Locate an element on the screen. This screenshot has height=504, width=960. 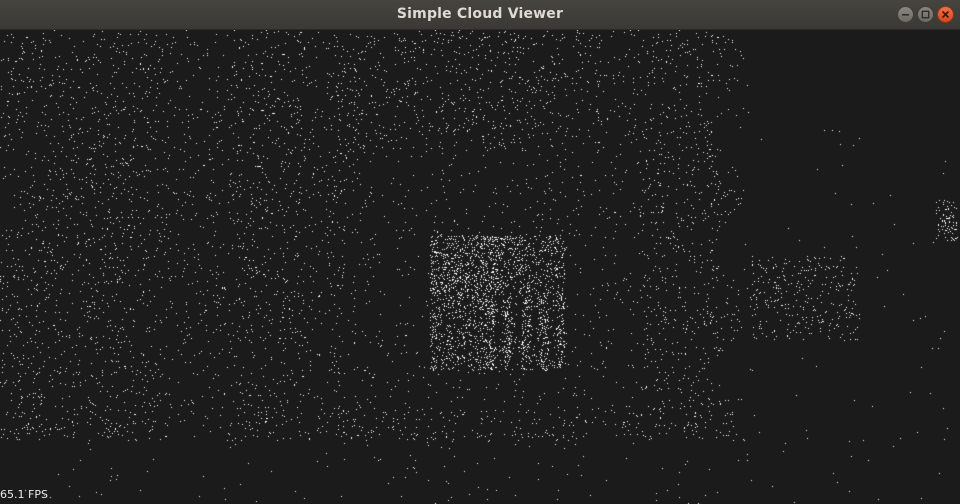
window-title: Simple Cloud Viewer is located at coordinates (480, 14).